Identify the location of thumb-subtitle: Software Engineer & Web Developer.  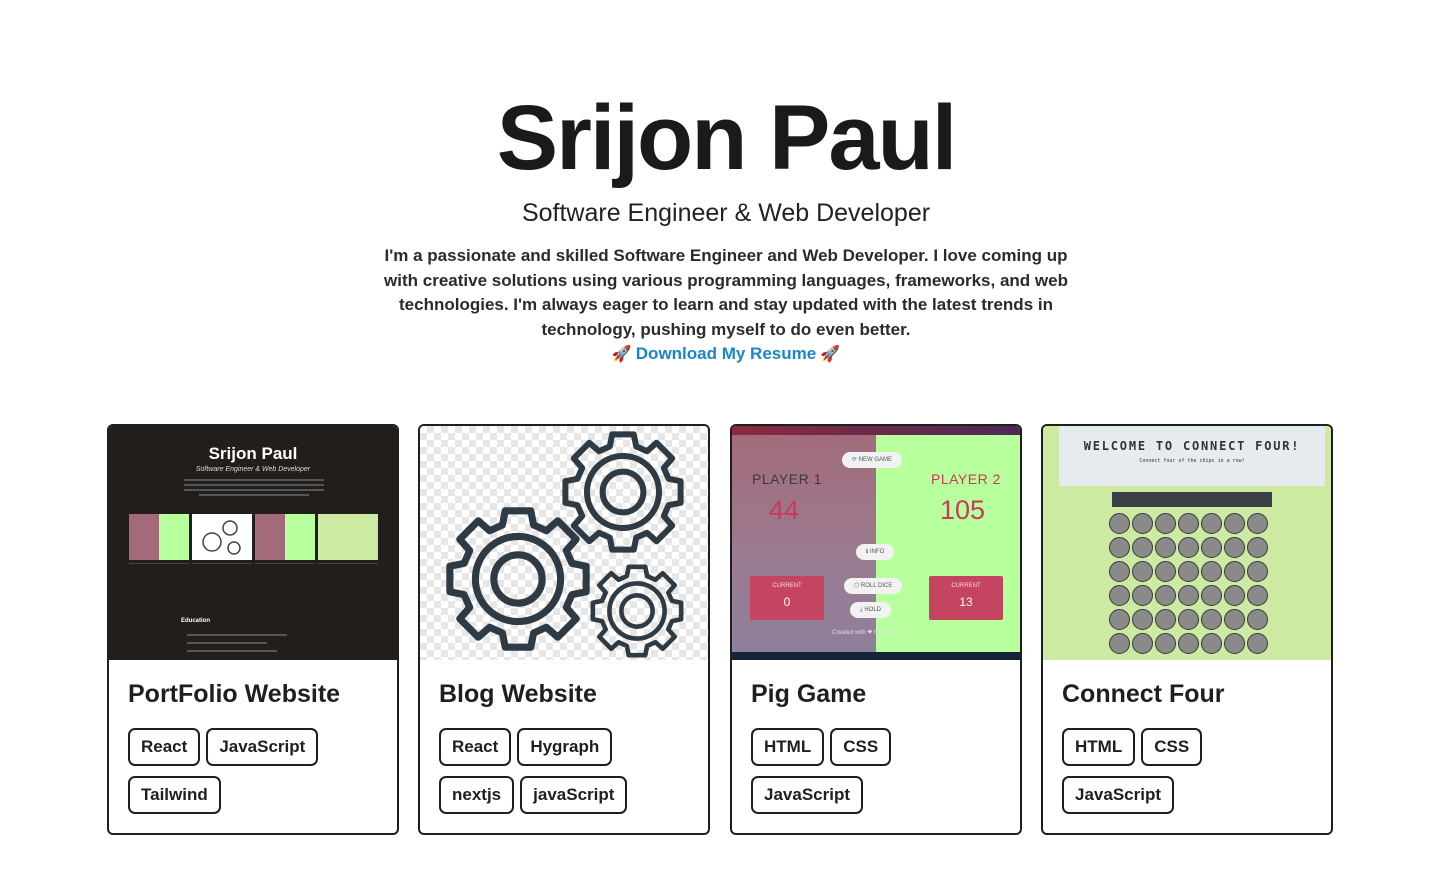
(253, 469).